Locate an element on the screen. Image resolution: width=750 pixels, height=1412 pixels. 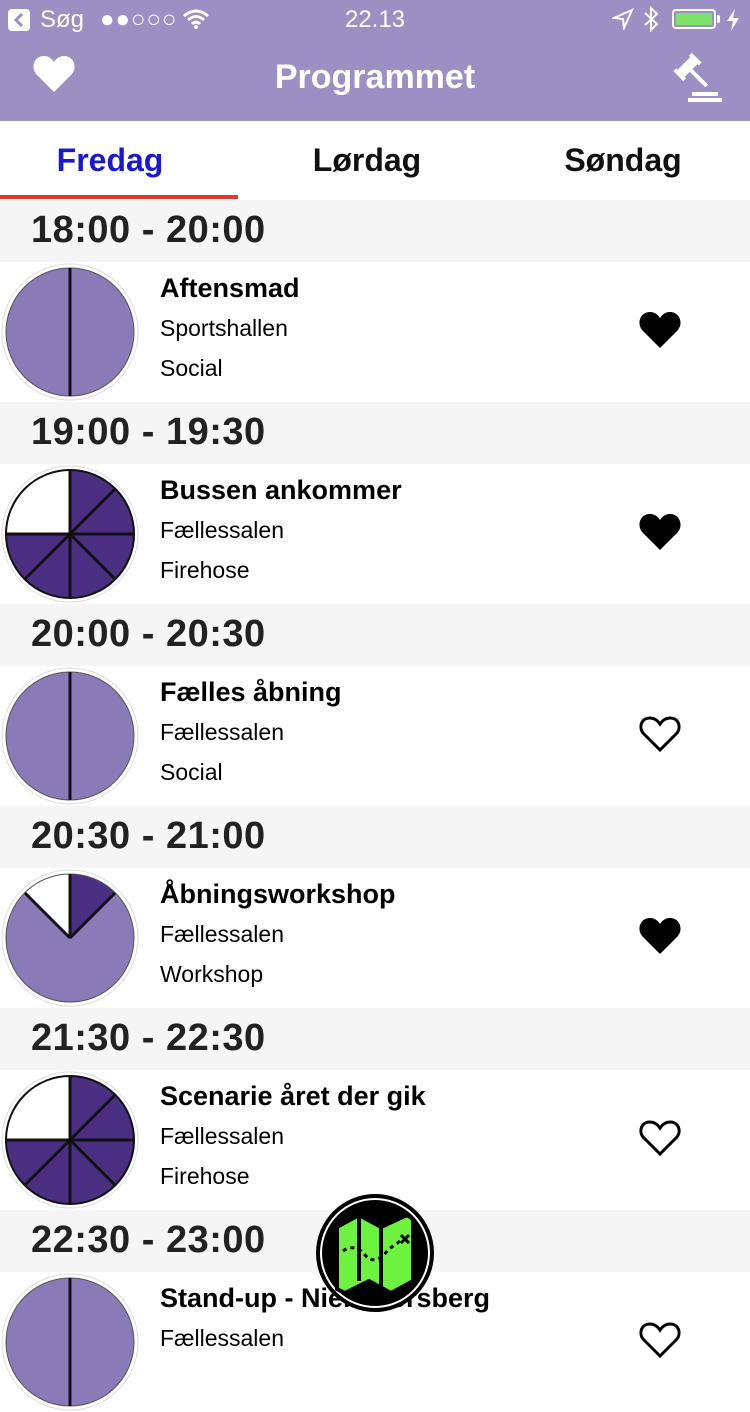
map-button is located at coordinates (375, 1253).